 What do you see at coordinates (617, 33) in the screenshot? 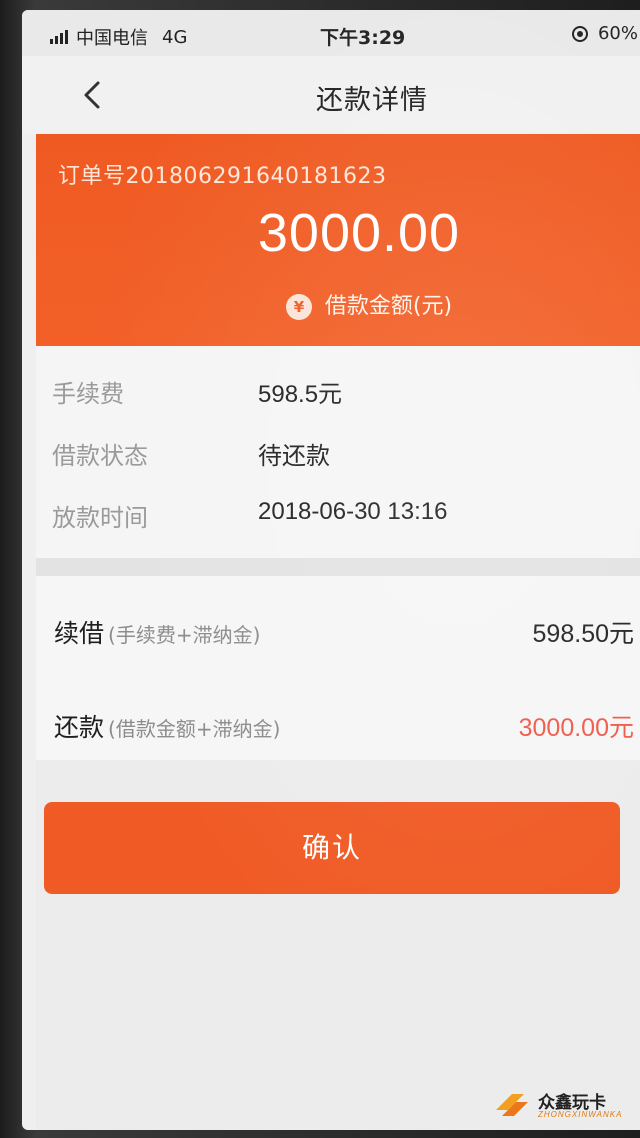
I see `battery-percent: 60%` at bounding box center [617, 33].